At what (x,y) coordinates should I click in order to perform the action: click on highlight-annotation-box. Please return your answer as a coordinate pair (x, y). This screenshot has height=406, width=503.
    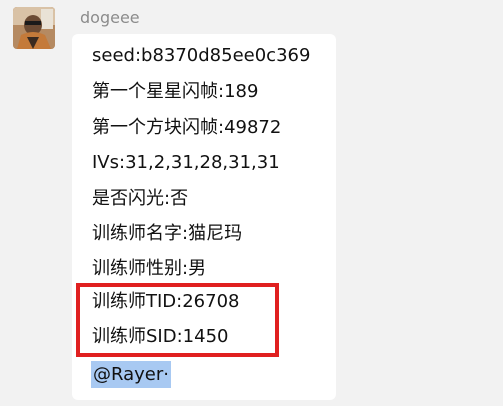
    Looking at the image, I should click on (177, 320).